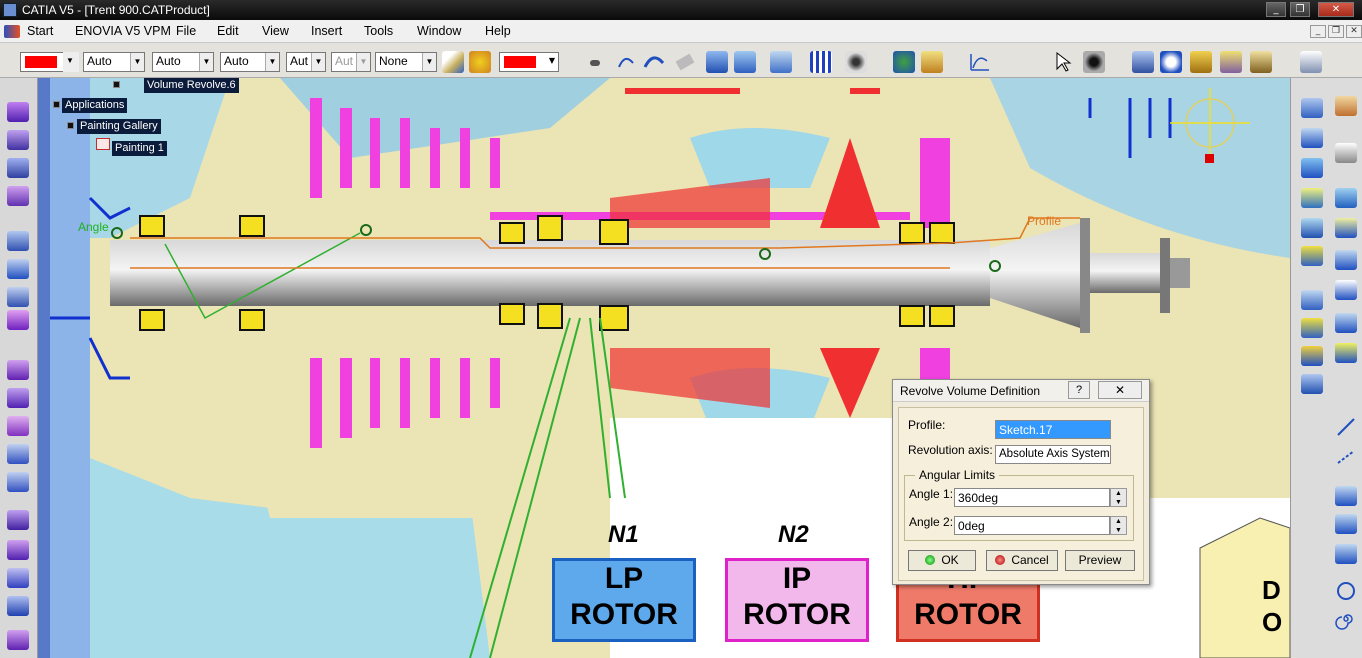 The width and height of the screenshot is (1362, 658). Describe the element at coordinates (18, 520) in the screenshot. I see `add-volume-icon` at that location.